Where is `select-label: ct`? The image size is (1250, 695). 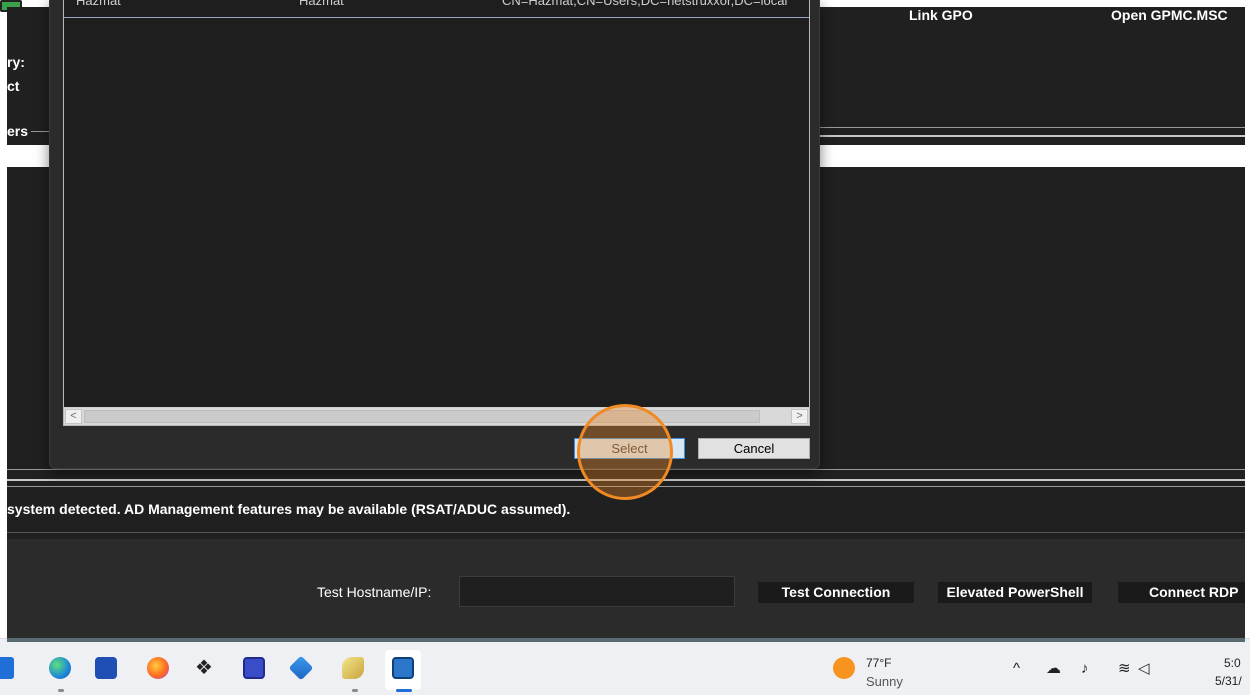
select-label: ct is located at coordinates (13, 86).